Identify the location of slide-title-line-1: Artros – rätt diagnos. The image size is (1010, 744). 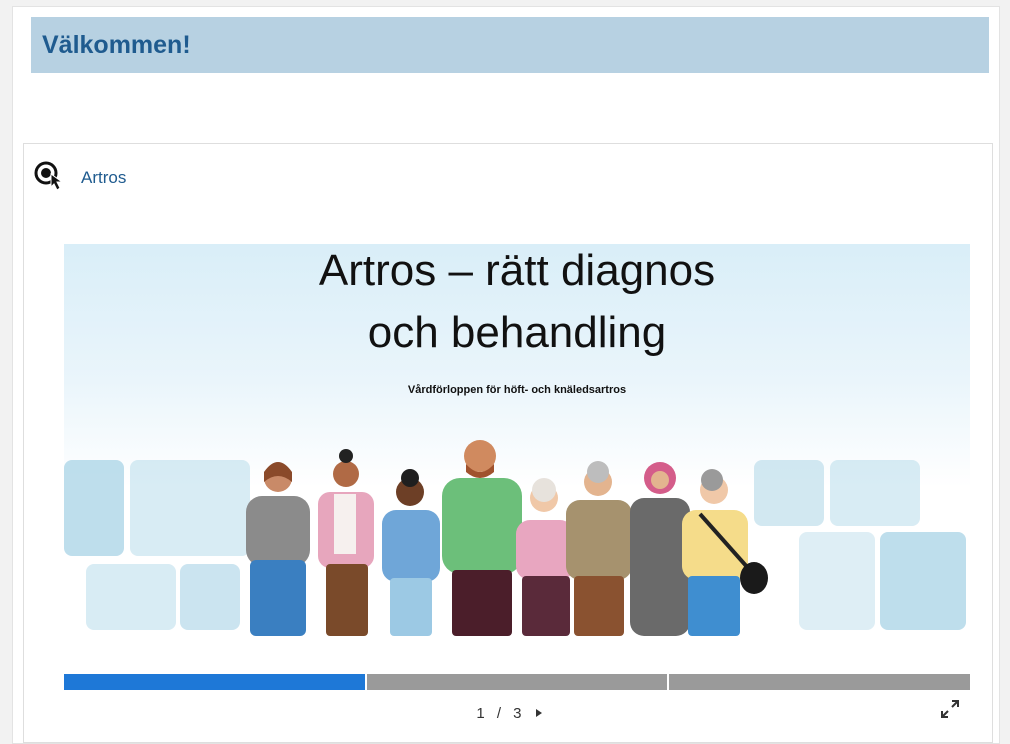
(517, 270).